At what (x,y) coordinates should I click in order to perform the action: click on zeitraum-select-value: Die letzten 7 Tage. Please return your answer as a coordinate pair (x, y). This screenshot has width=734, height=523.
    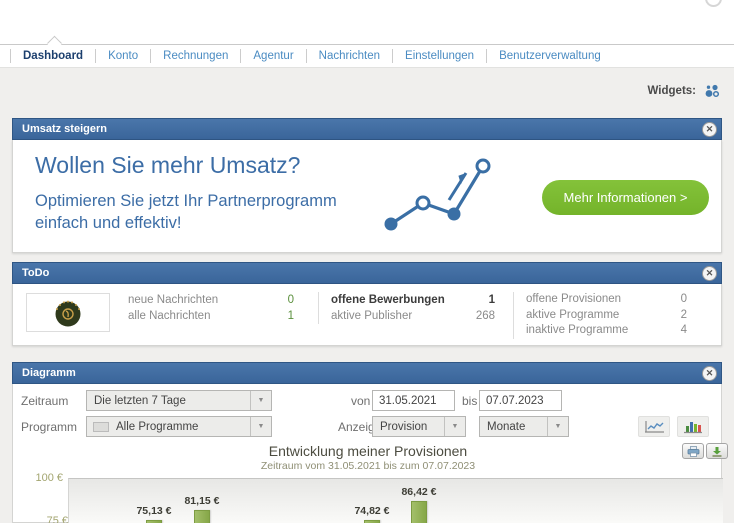
    Looking at the image, I should click on (140, 400).